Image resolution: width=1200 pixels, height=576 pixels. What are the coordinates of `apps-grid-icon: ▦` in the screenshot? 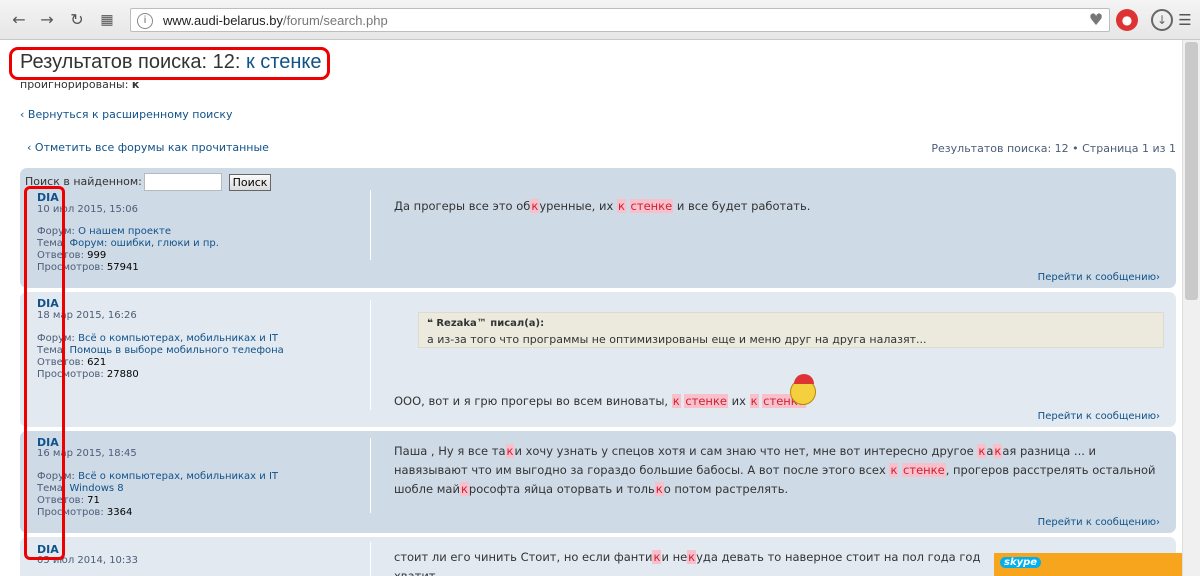 It's located at (107, 20).